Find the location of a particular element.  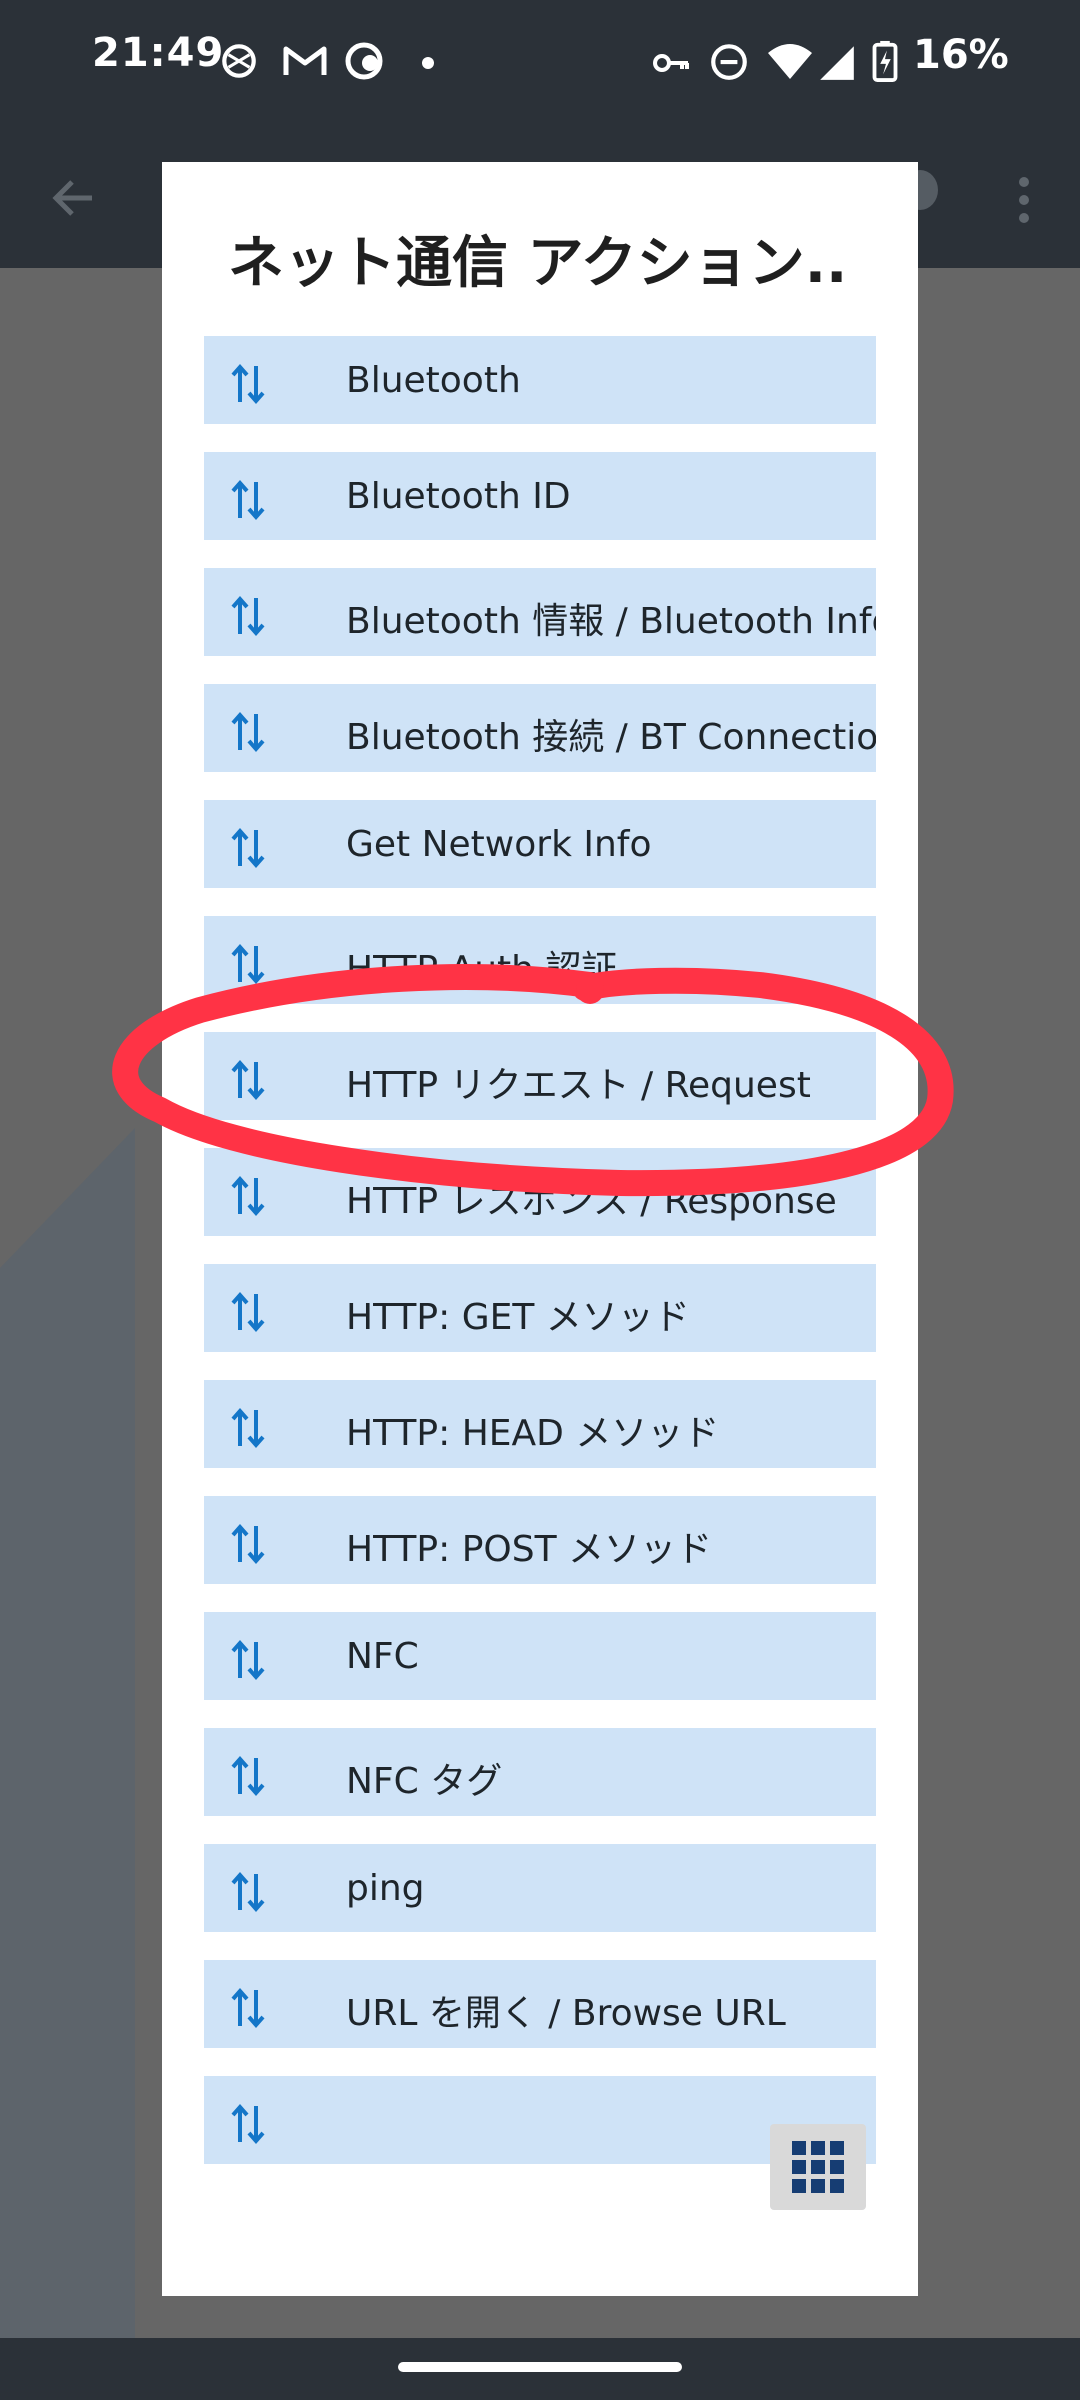

home-gesture-handle is located at coordinates (540, 2367).